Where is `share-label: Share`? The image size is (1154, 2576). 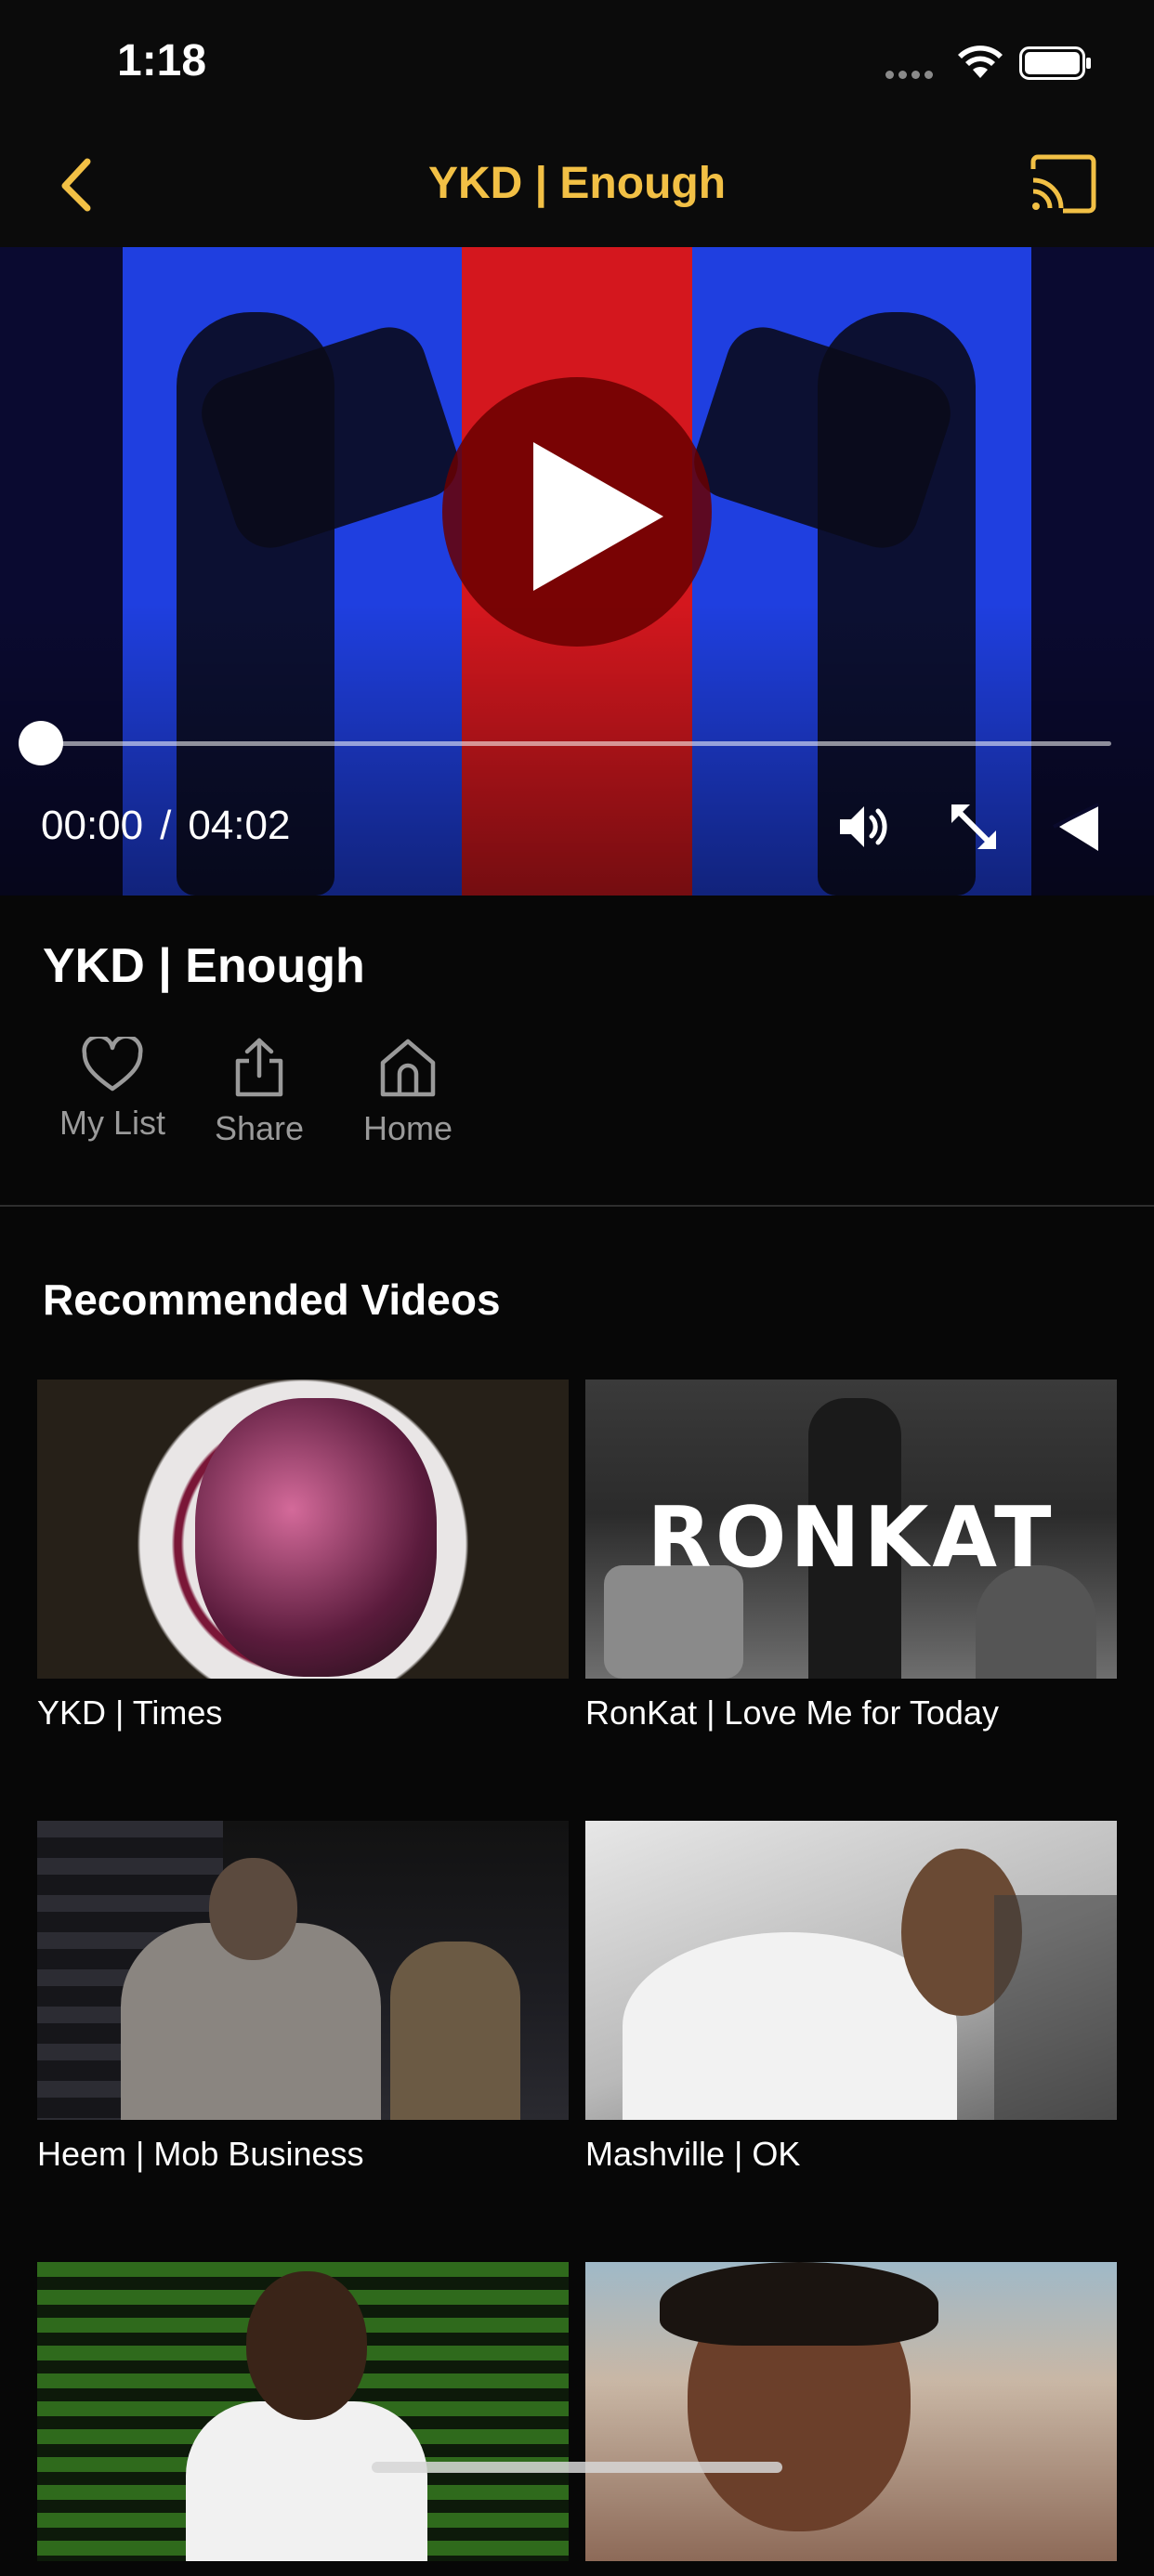
share-label: Share is located at coordinates (259, 1128).